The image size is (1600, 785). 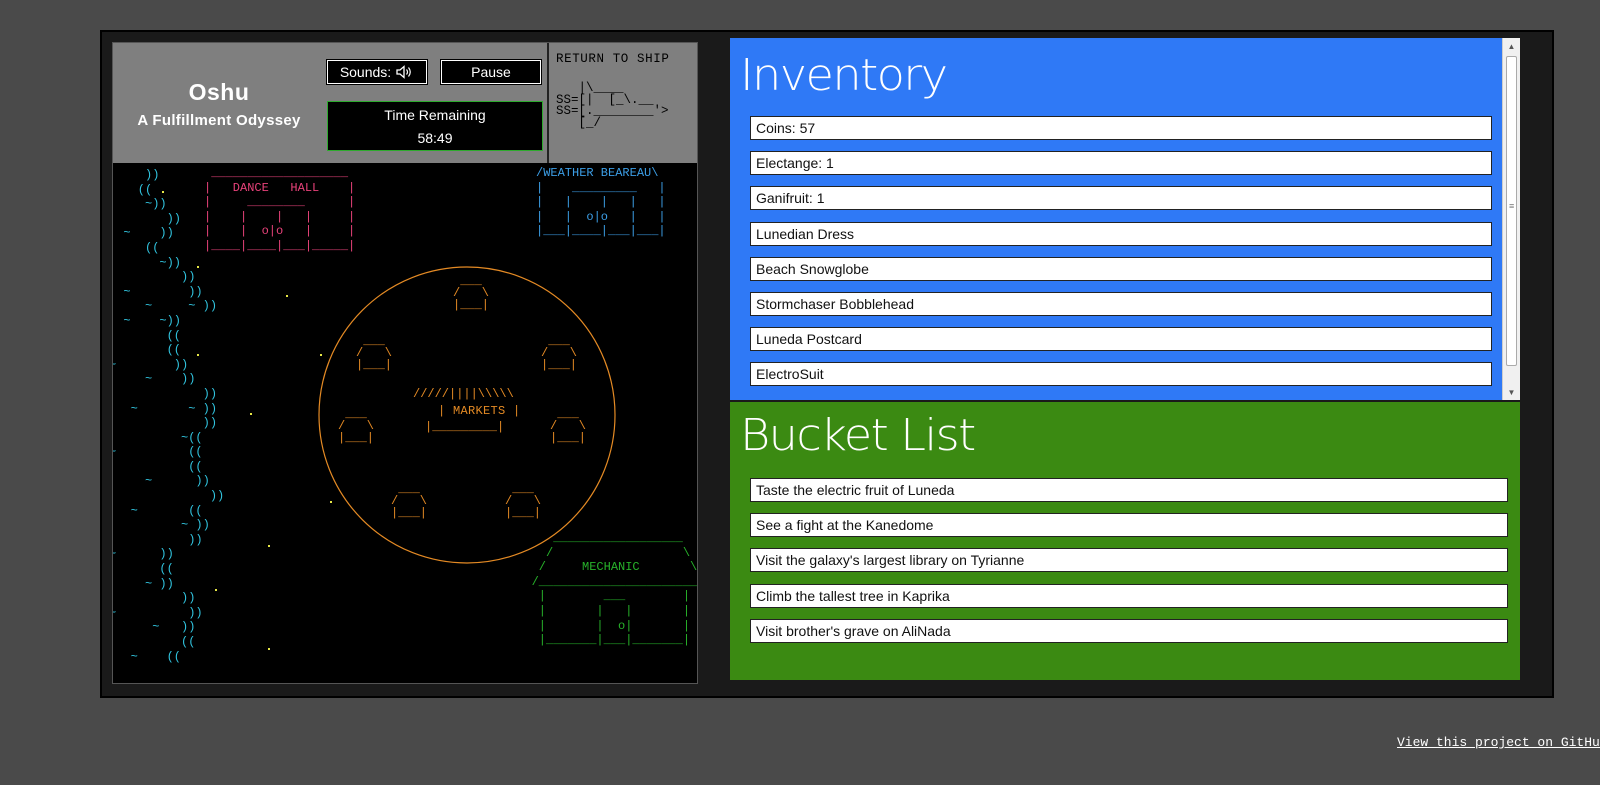 I want to click on return-to-ship-label: RETURN TO SHIP, so click(x=613, y=59).